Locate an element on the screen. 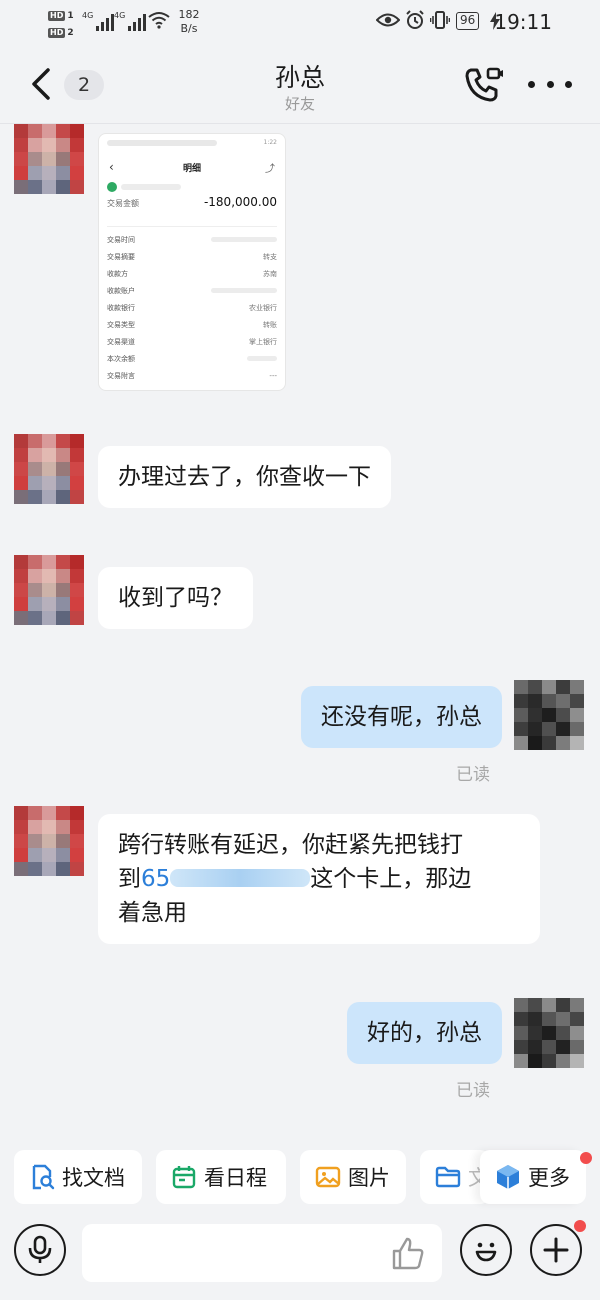 The height and width of the screenshot is (1300, 600). account-number-link: 65 is located at coordinates (155, 879).